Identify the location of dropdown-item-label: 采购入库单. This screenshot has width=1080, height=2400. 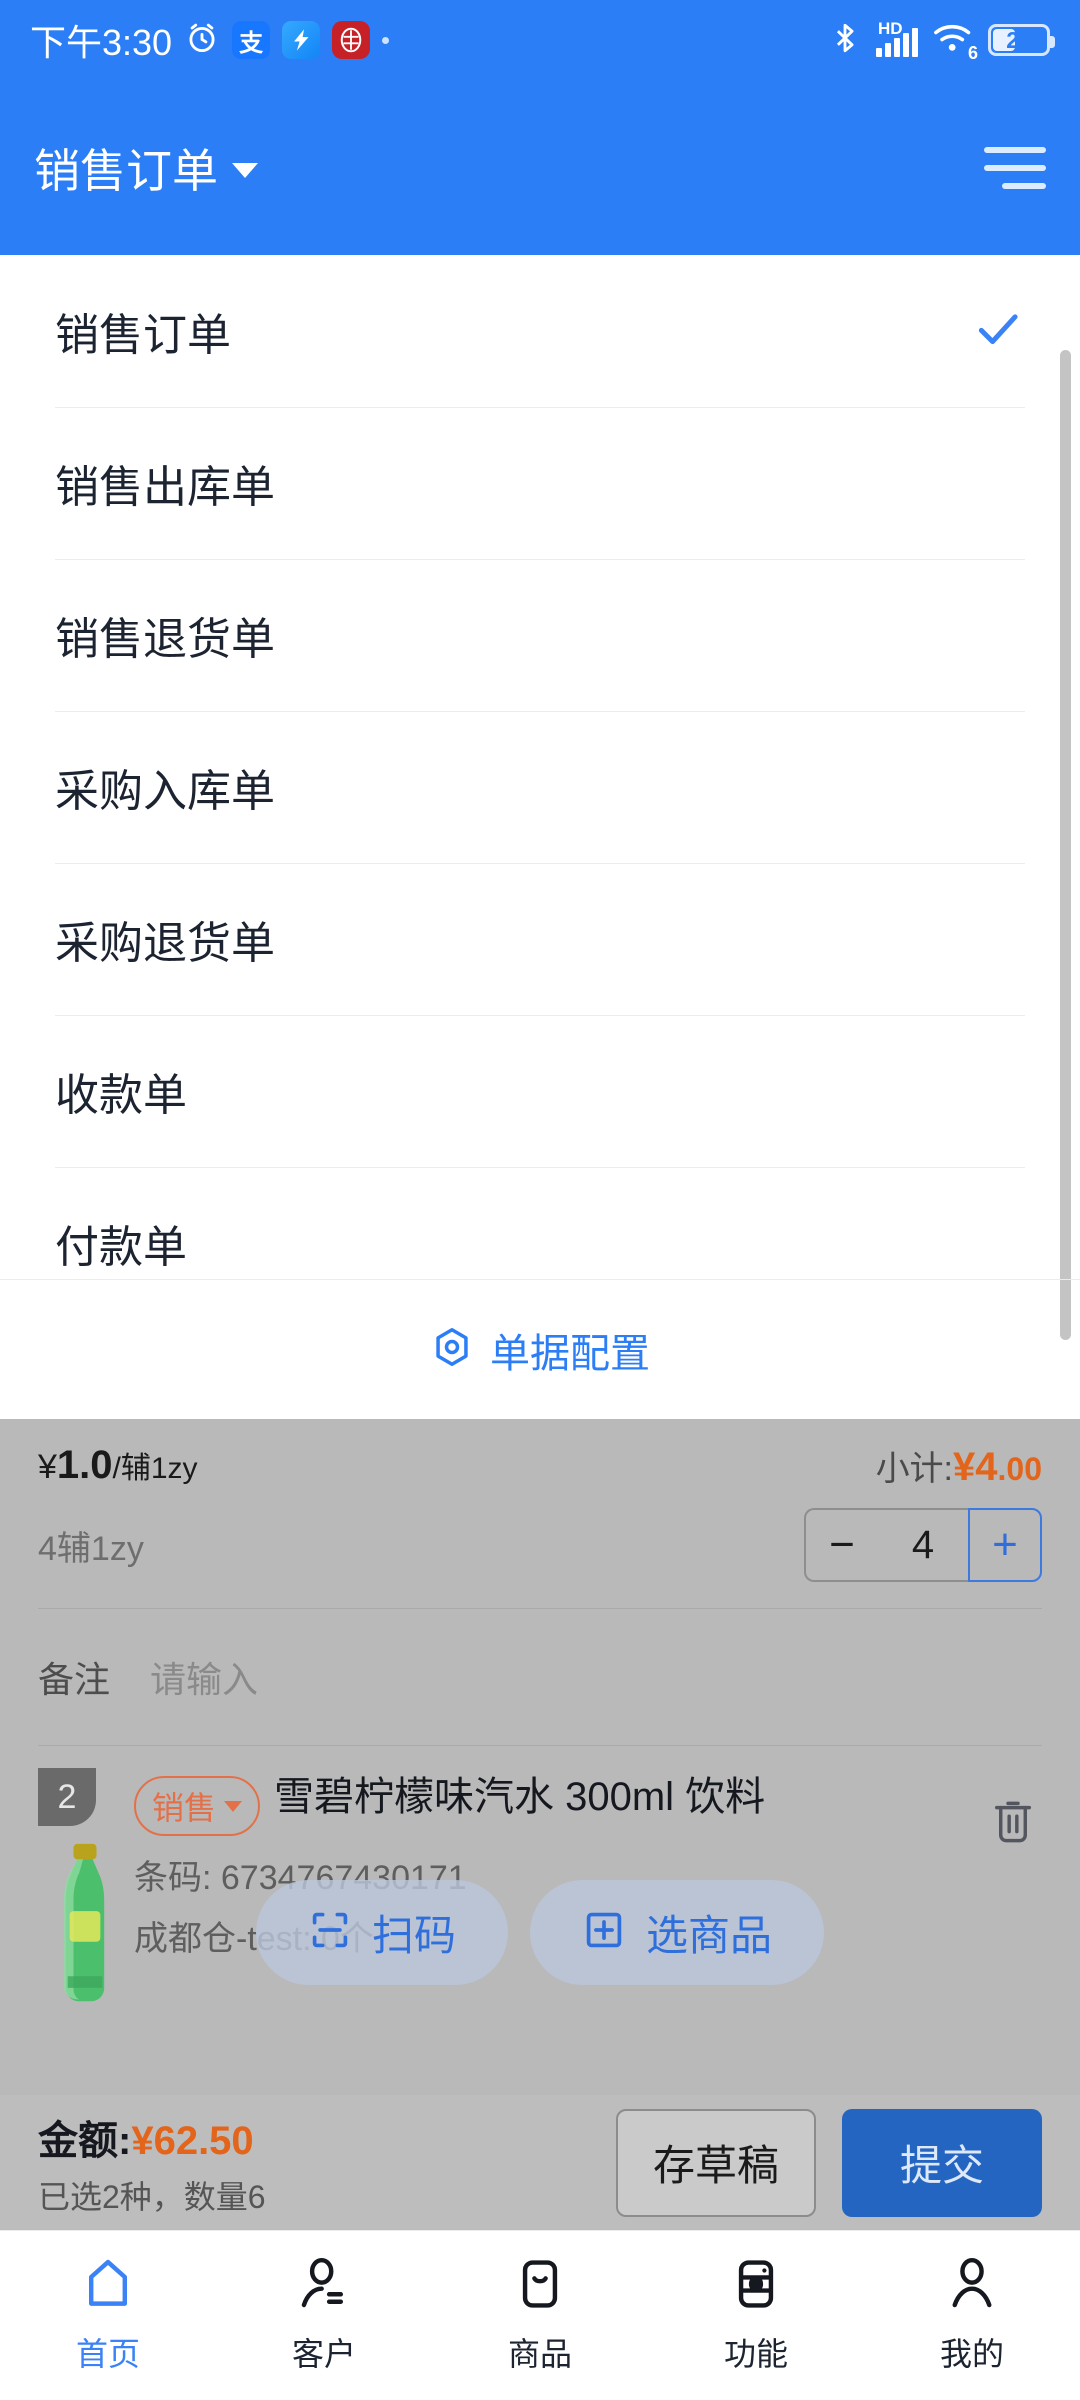
(165, 791).